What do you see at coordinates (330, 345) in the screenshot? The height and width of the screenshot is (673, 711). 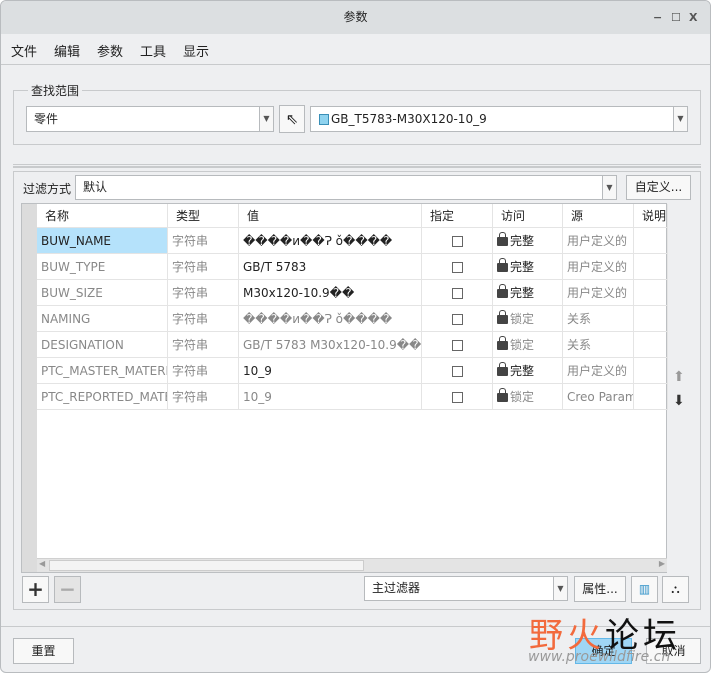 I see `cell-value: GB/T 5783 M30x120-10.9��` at bounding box center [330, 345].